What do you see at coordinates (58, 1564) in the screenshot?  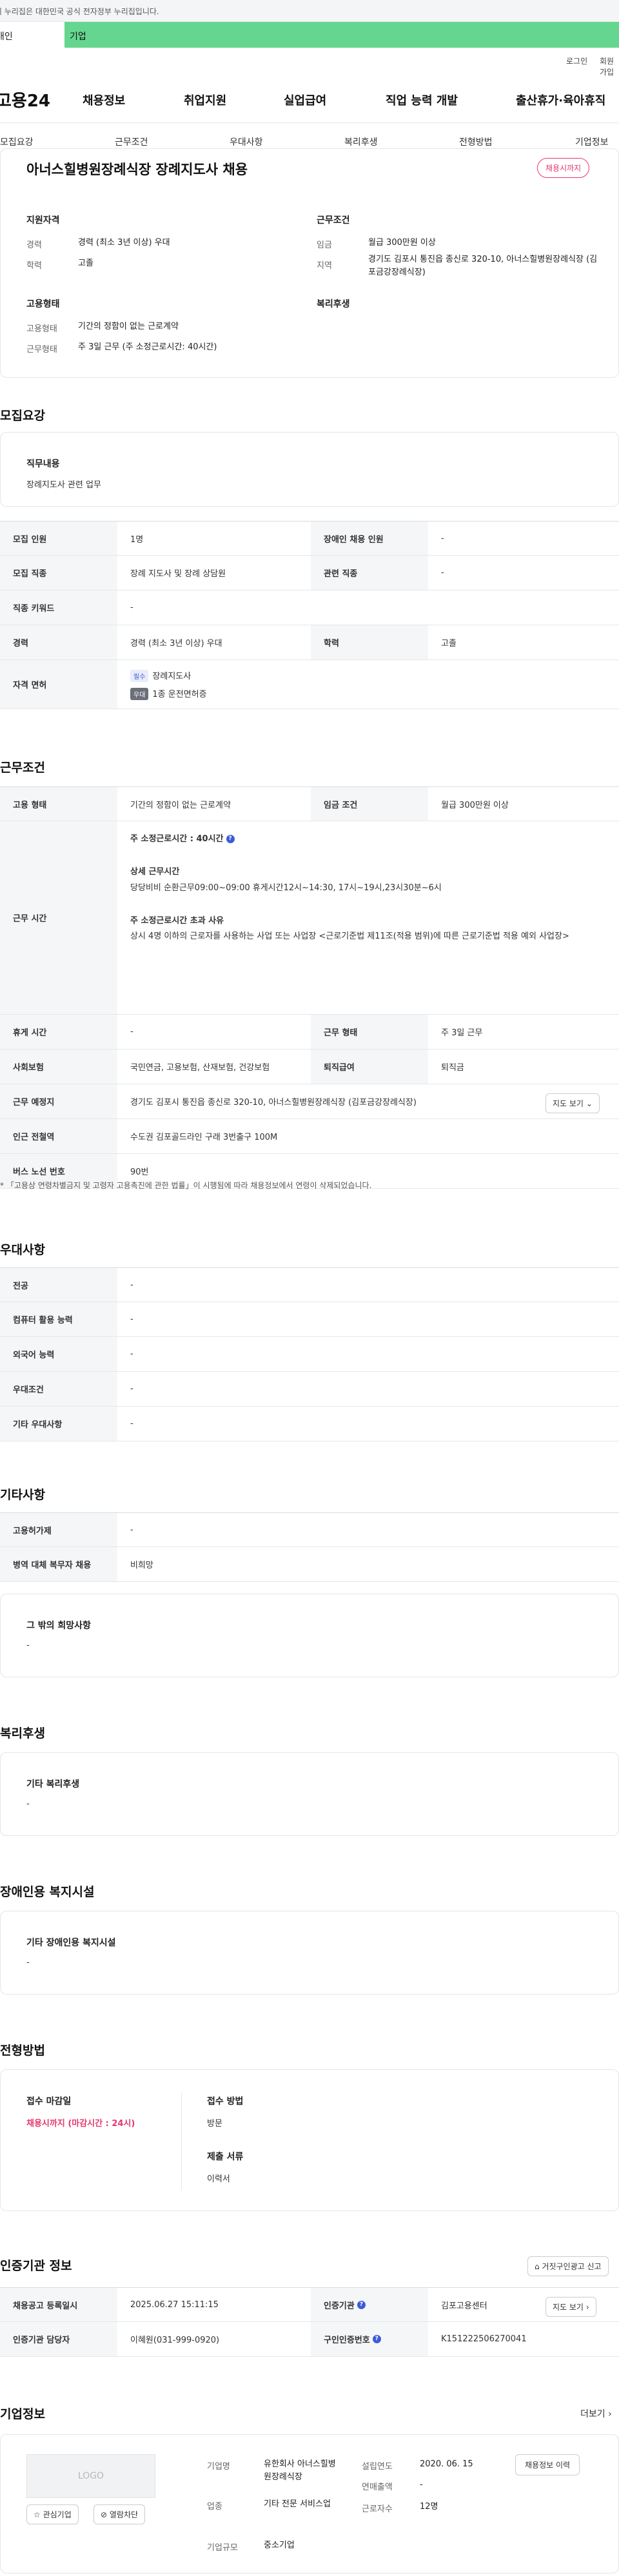 I see `table-header: 병역 대체 복무자 채용` at bounding box center [58, 1564].